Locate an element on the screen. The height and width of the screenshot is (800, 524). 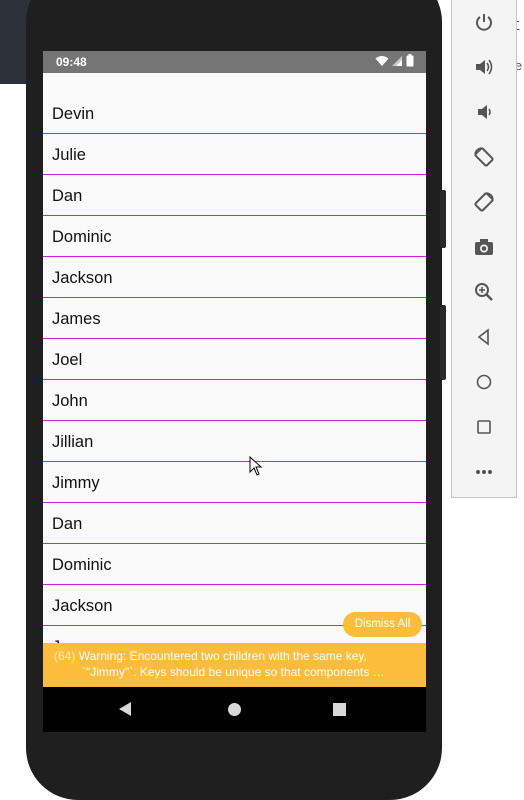
zoom-icon is located at coordinates (484, 292).